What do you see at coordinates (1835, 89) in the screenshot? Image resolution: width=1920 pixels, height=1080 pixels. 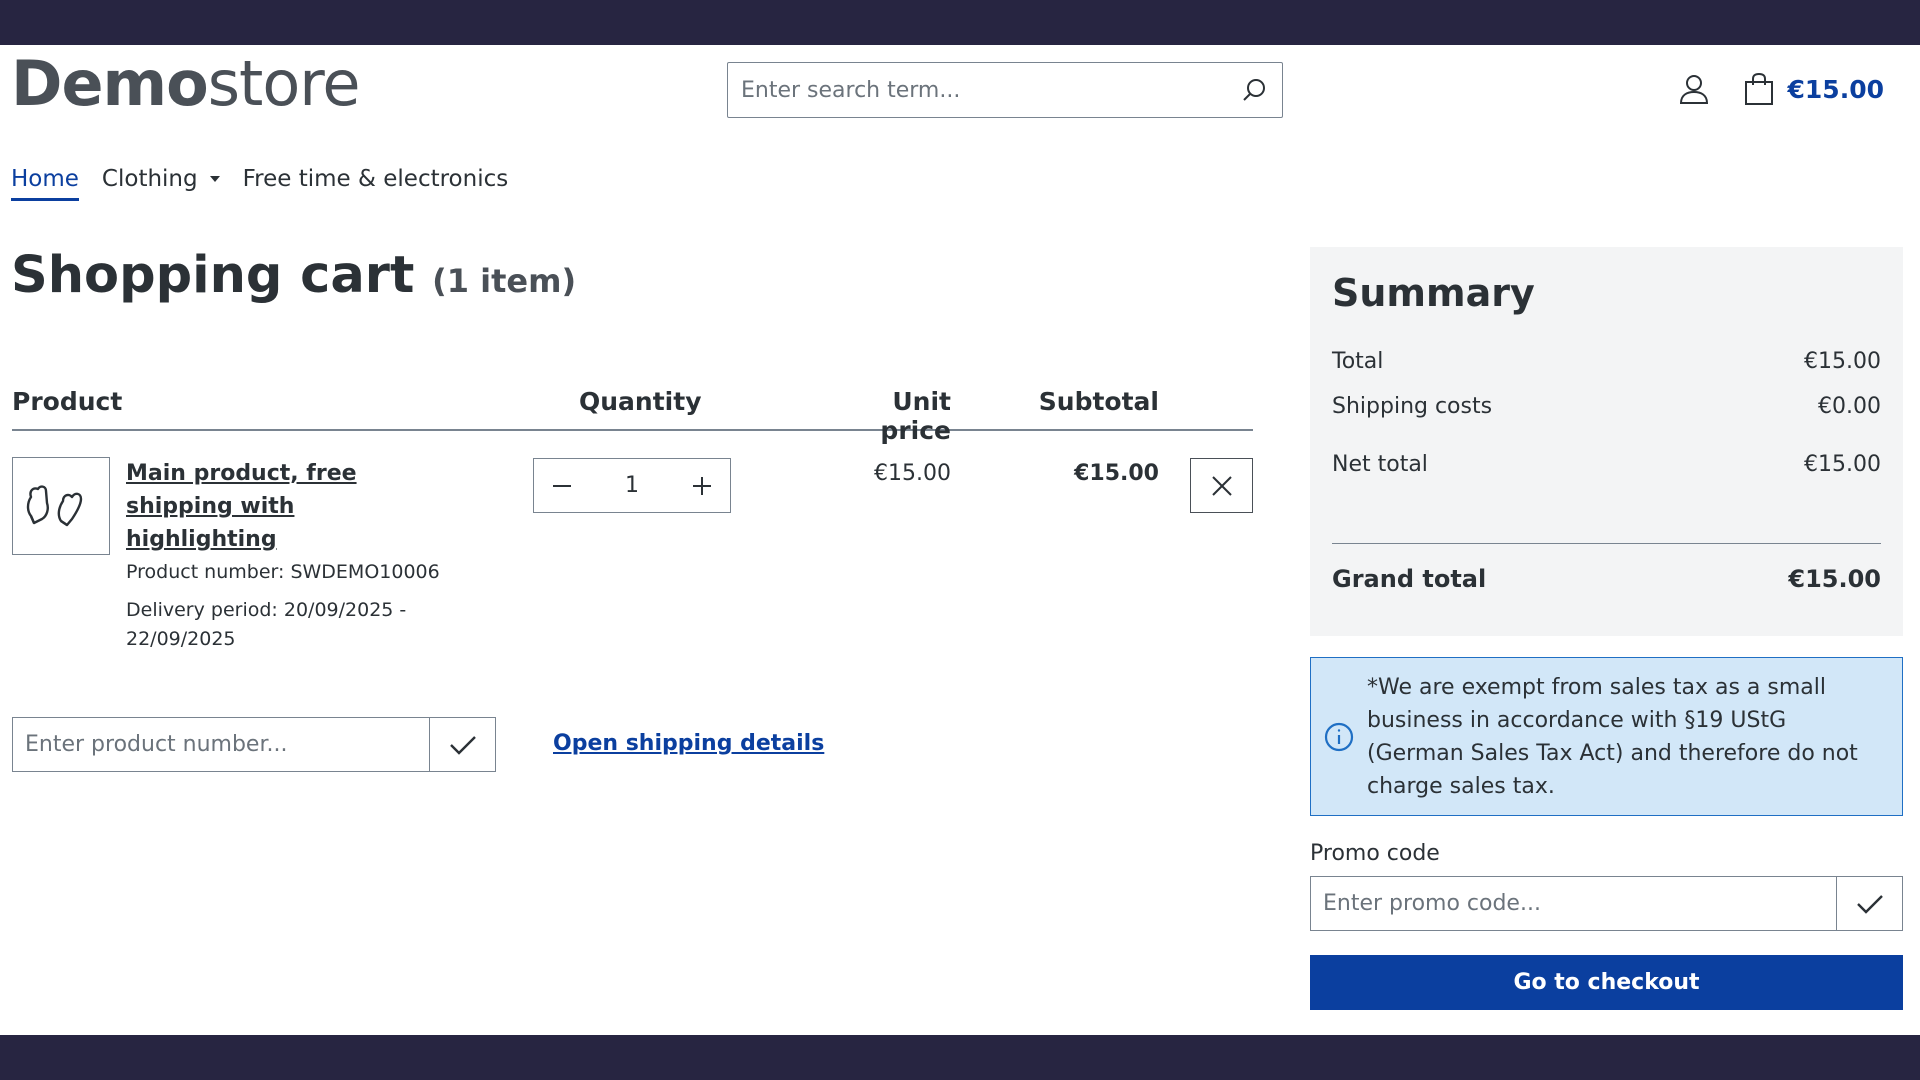 I see `cart-total: €15.00` at bounding box center [1835, 89].